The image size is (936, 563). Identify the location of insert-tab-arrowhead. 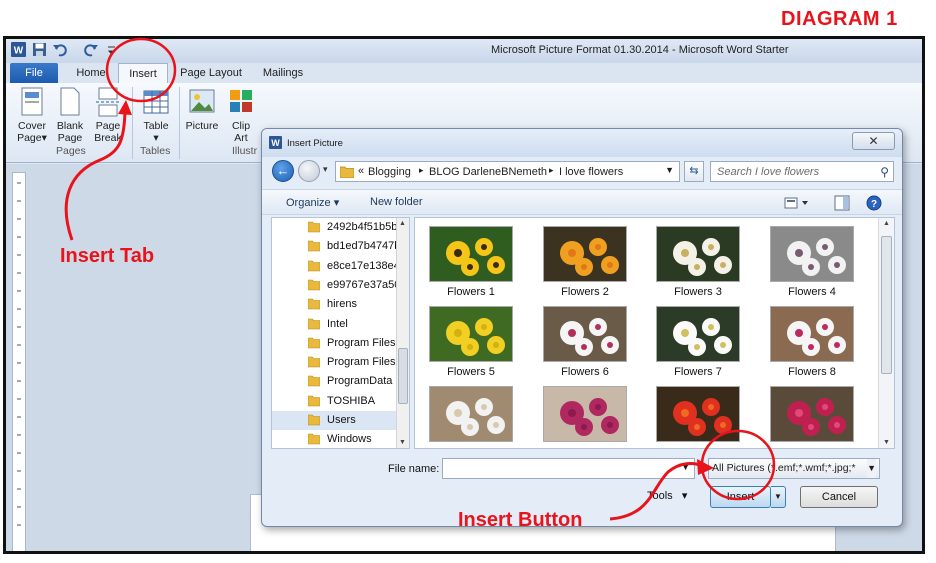
(125, 107).